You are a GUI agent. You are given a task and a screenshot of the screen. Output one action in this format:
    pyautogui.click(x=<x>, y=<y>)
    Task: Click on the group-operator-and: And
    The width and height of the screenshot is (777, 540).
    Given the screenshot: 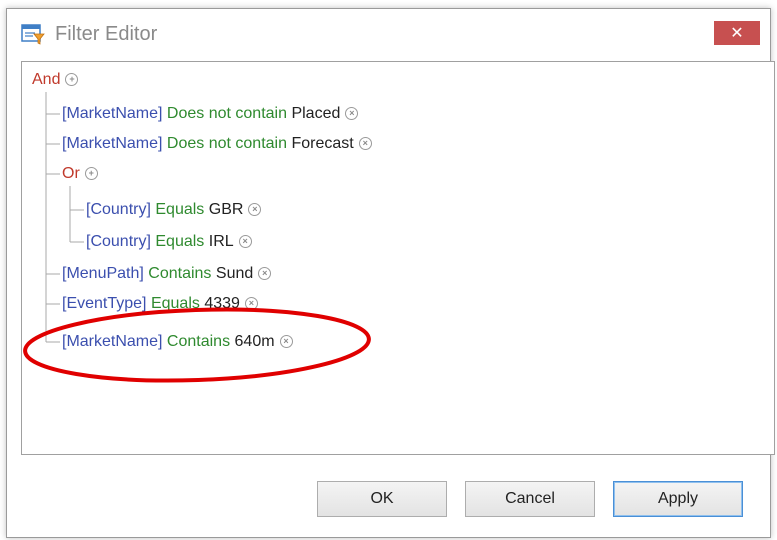 What is the action you would take?
    pyautogui.click(x=46, y=79)
    